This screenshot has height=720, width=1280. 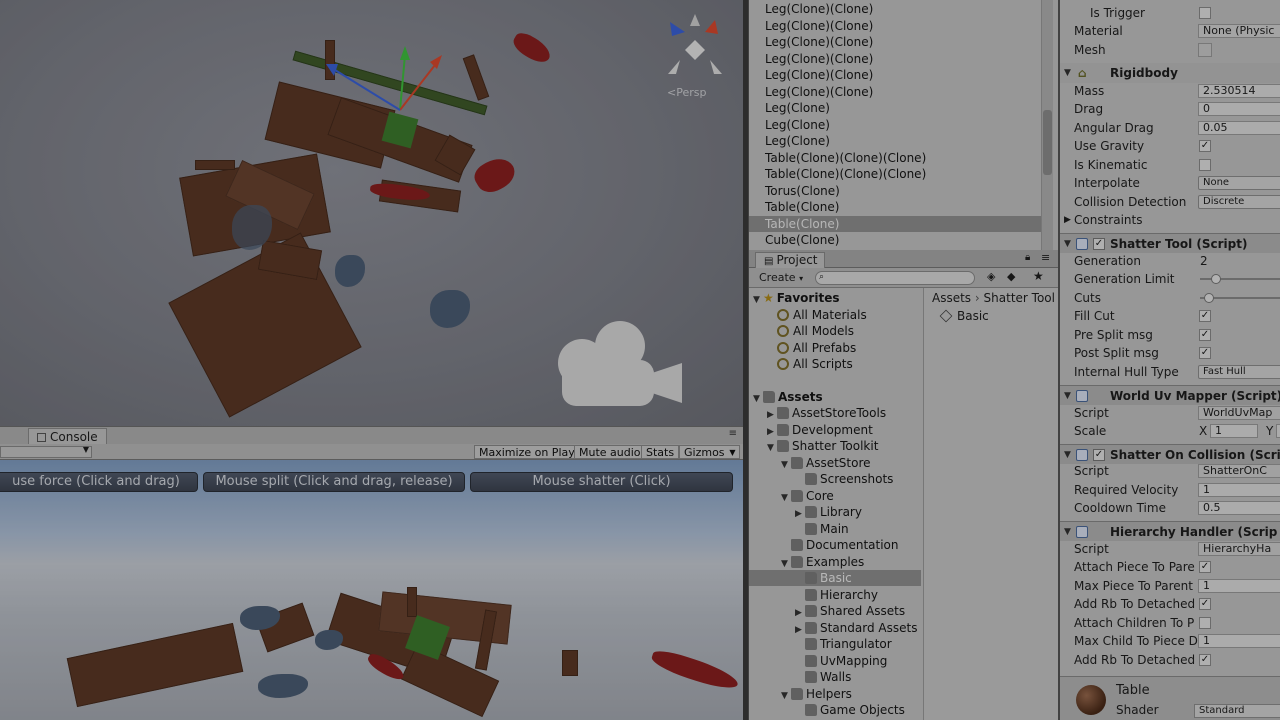 What do you see at coordinates (826, 414) in the screenshot?
I see `project-folder-item: ▶ AssetStoreTools` at bounding box center [826, 414].